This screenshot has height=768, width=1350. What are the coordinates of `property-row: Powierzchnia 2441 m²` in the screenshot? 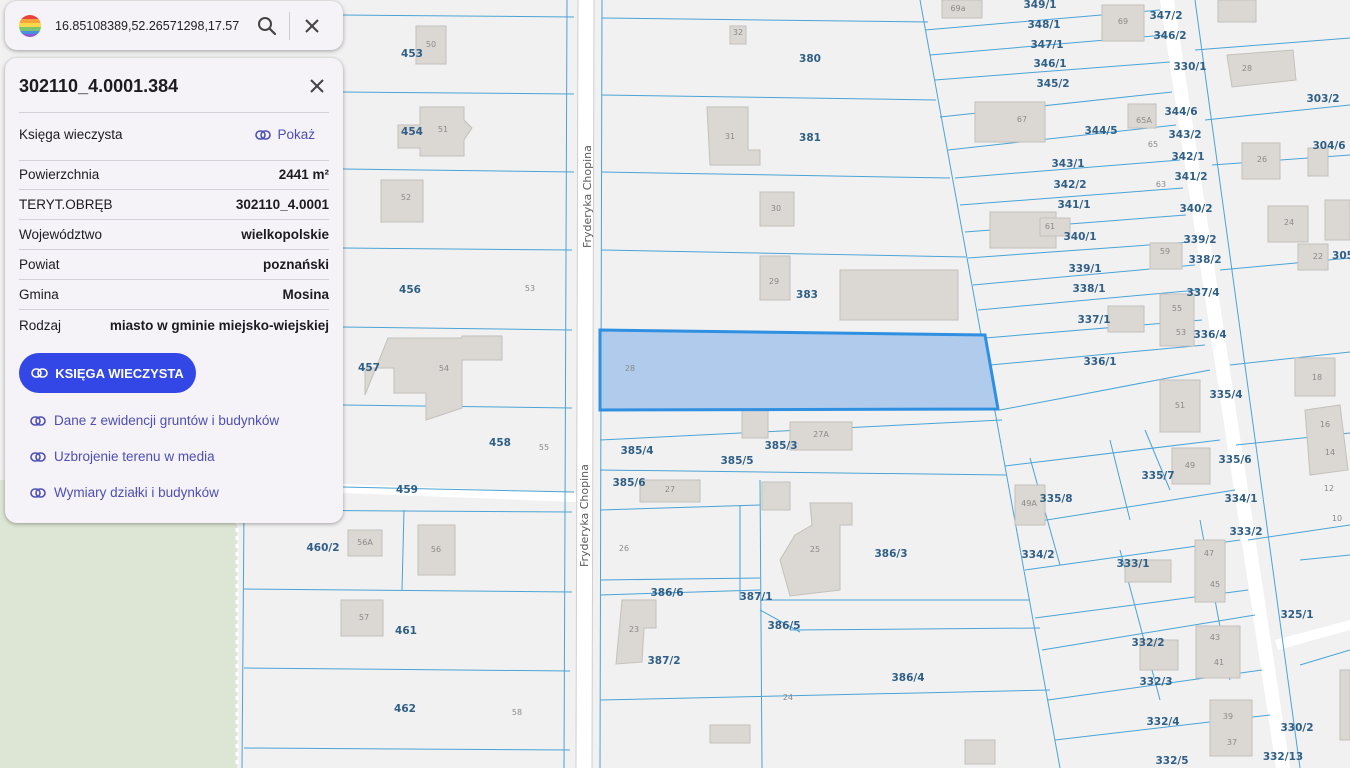 It's located at (174, 175).